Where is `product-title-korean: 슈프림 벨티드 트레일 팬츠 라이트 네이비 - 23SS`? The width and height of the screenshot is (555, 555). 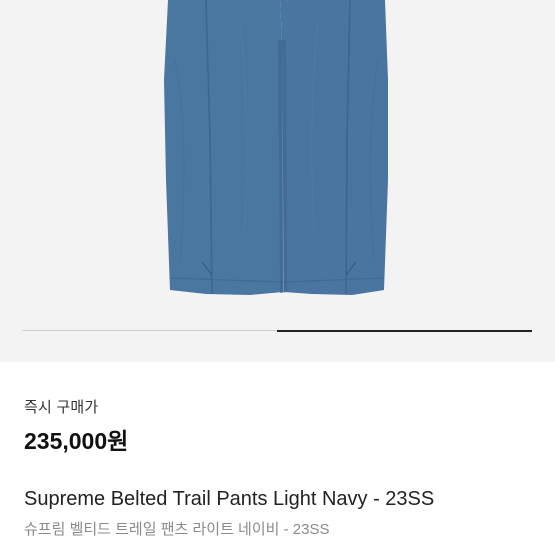 product-title-korean: 슈프림 벨티드 트레일 팬츠 라이트 네이비 - 23SS is located at coordinates (177, 529).